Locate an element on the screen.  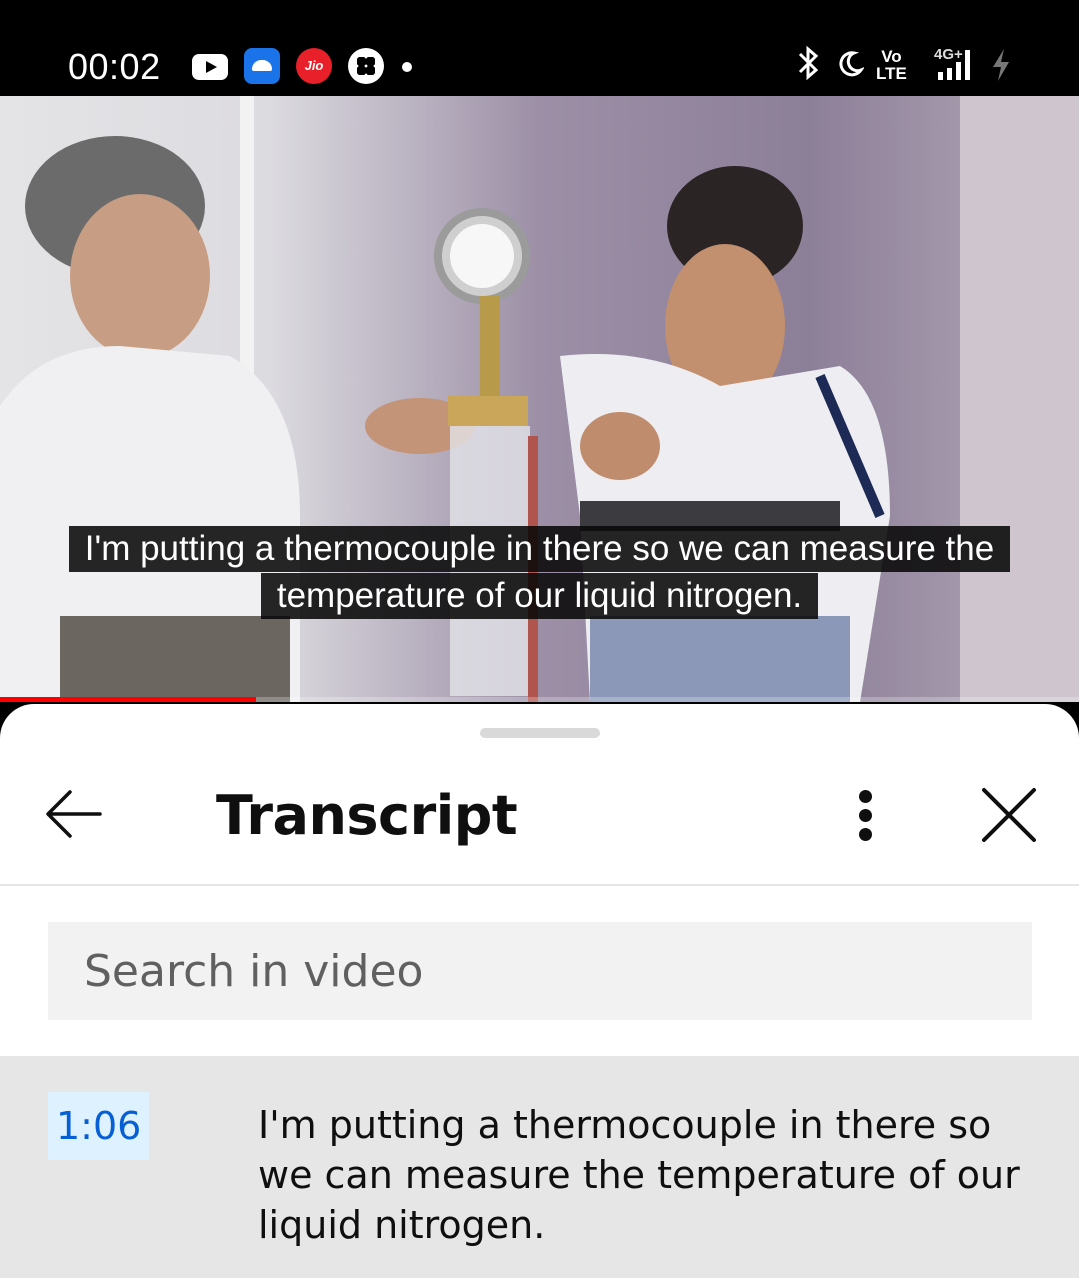
volte-icon: Vo LTE is located at coordinates (891, 65).